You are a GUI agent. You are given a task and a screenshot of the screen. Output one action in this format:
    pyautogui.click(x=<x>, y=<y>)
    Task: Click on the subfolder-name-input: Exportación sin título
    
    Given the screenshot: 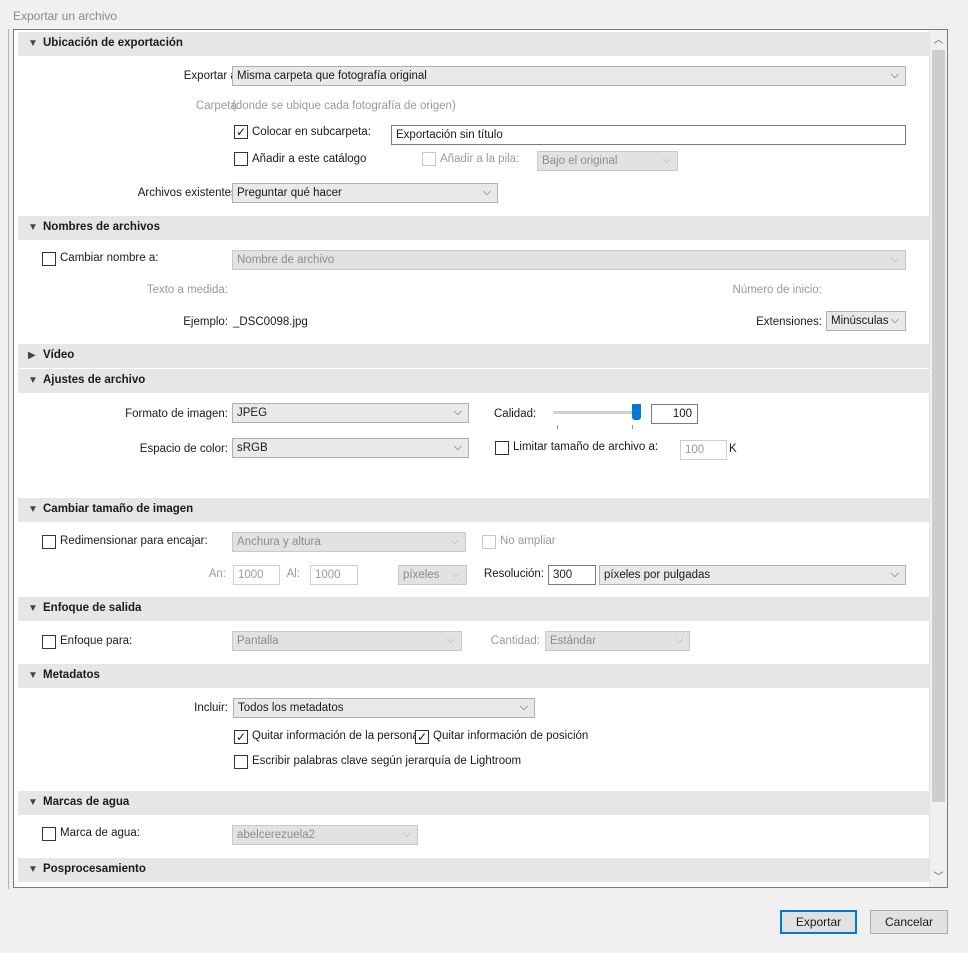 What is the action you would take?
    pyautogui.click(x=648, y=135)
    